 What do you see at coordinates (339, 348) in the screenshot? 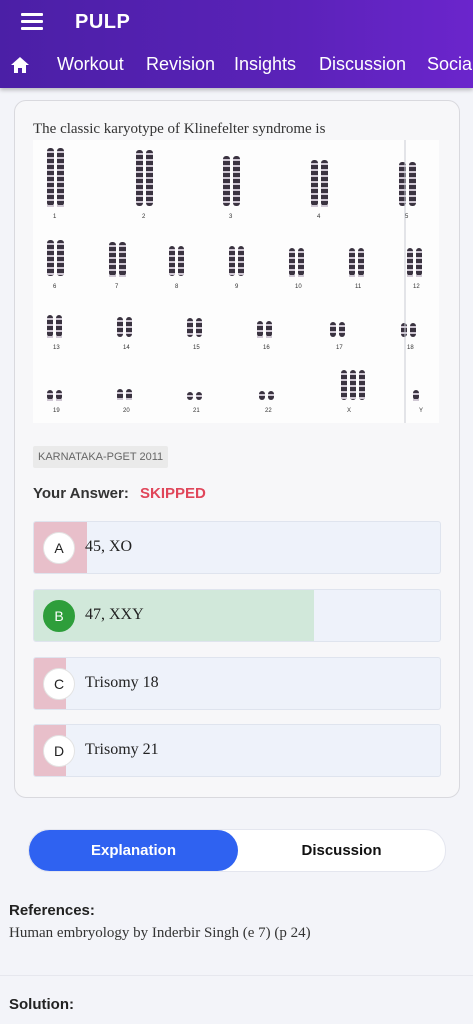
I see `chromosome-label: 17` at bounding box center [339, 348].